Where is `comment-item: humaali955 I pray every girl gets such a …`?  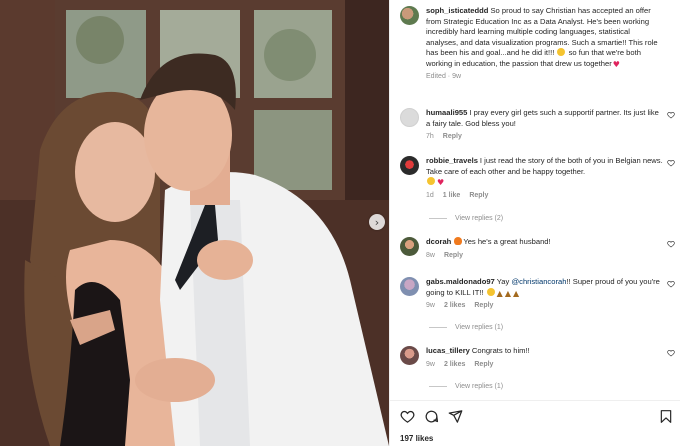 comment-item: humaali955 I pray every girl gets such a … is located at coordinates (537, 124).